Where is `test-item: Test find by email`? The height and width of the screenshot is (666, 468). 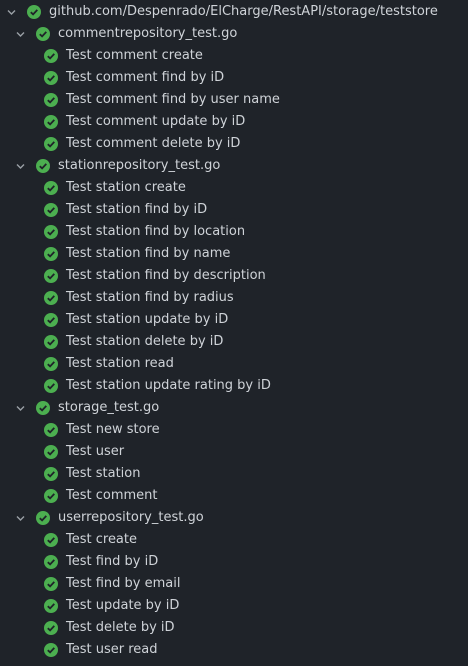 test-item: Test find by email is located at coordinates (234, 584).